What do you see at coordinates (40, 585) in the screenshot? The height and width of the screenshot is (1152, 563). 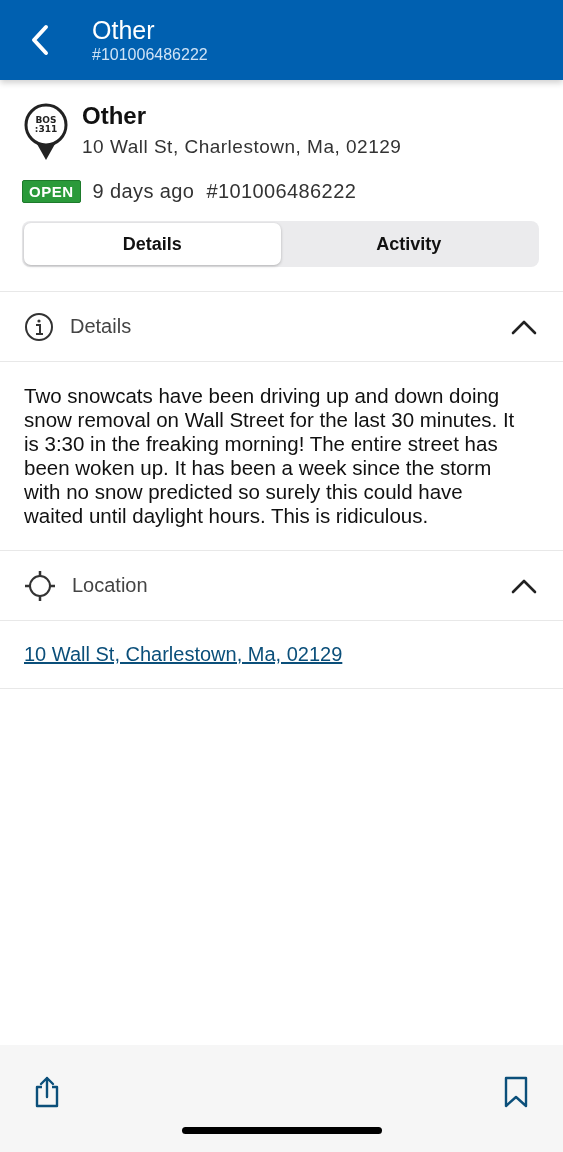 I see `crosshair-icon` at bounding box center [40, 585].